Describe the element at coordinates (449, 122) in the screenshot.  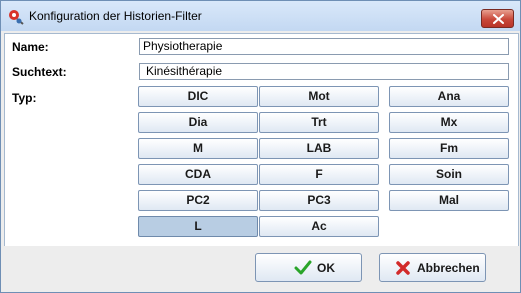
I see `type-button-mx: Mx` at that location.